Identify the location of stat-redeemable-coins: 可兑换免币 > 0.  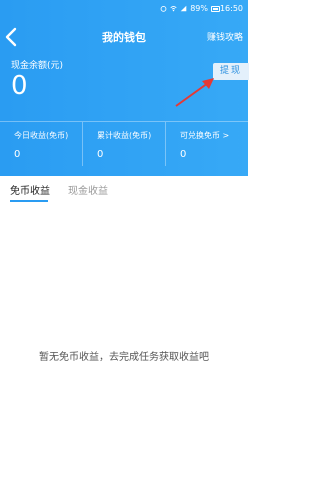
(207, 144).